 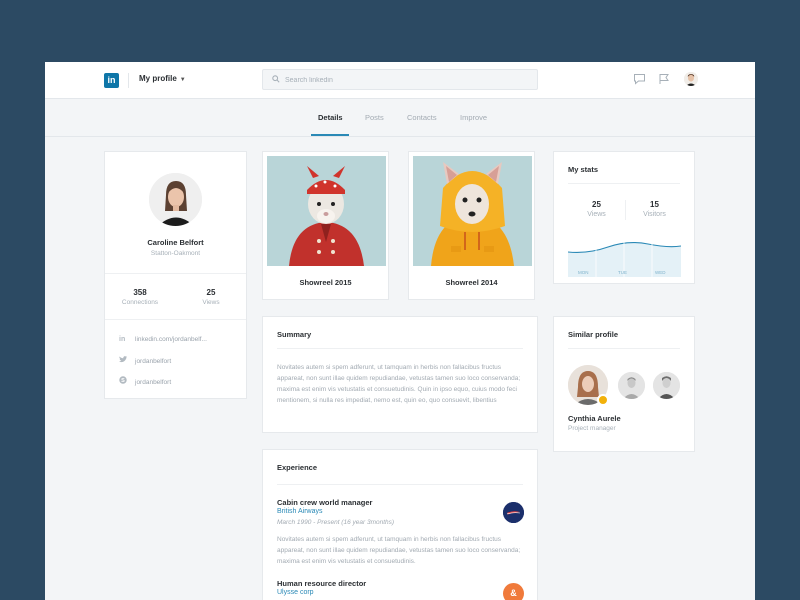 What do you see at coordinates (294, 334) in the screenshot?
I see `card-title: Summary` at bounding box center [294, 334].